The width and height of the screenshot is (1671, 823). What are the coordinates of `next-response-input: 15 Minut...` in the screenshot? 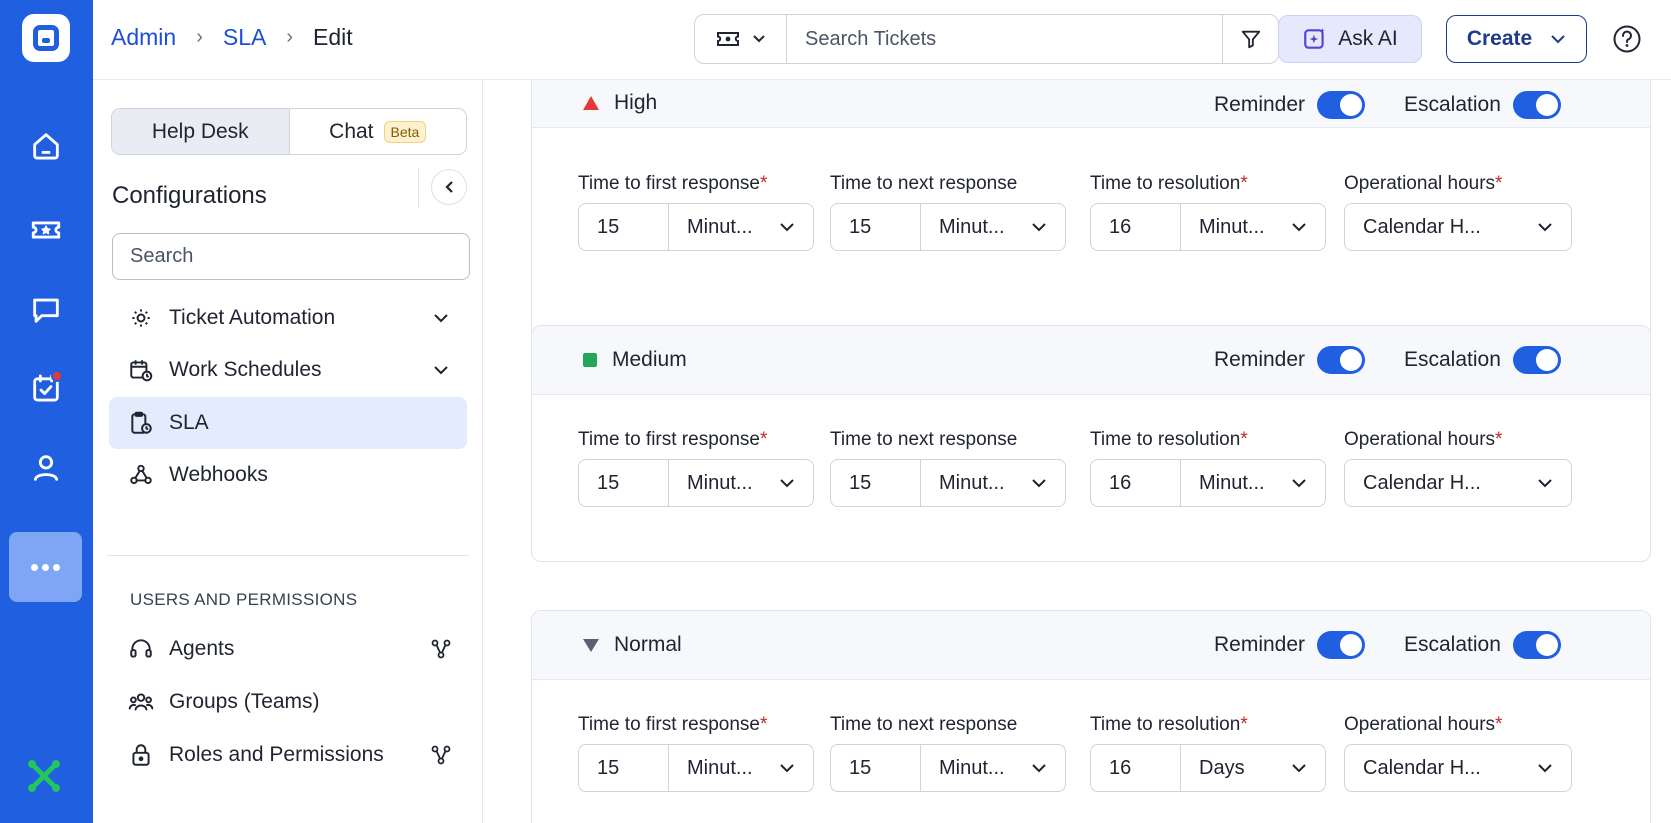 It's located at (948, 483).